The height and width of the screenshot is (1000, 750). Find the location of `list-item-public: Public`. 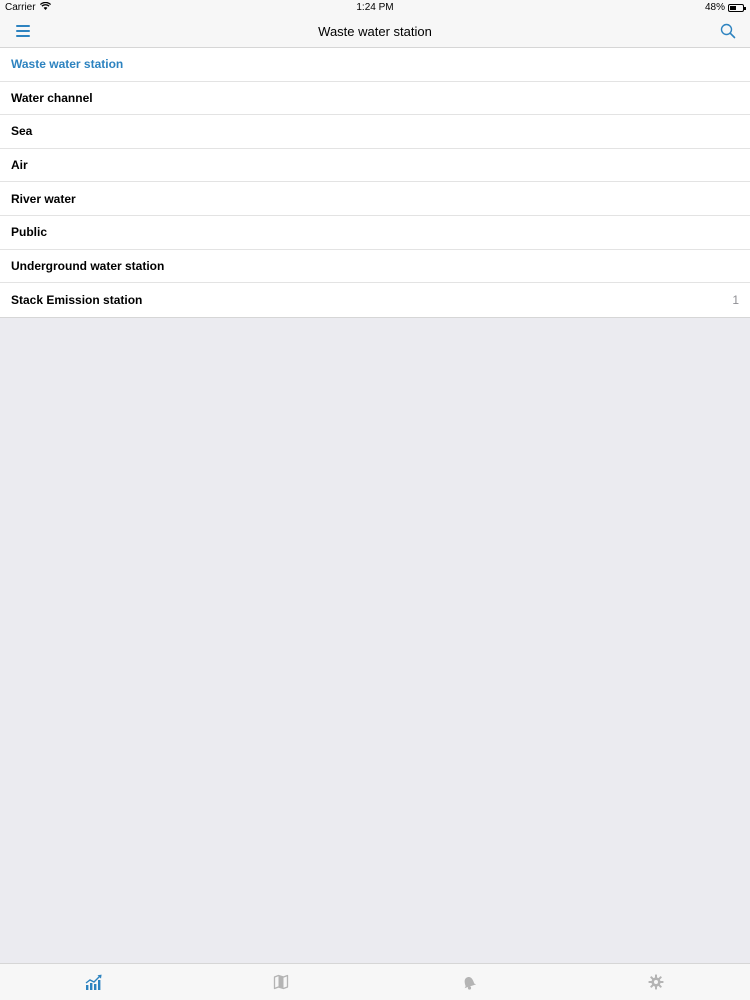

list-item-public: Public is located at coordinates (375, 233).